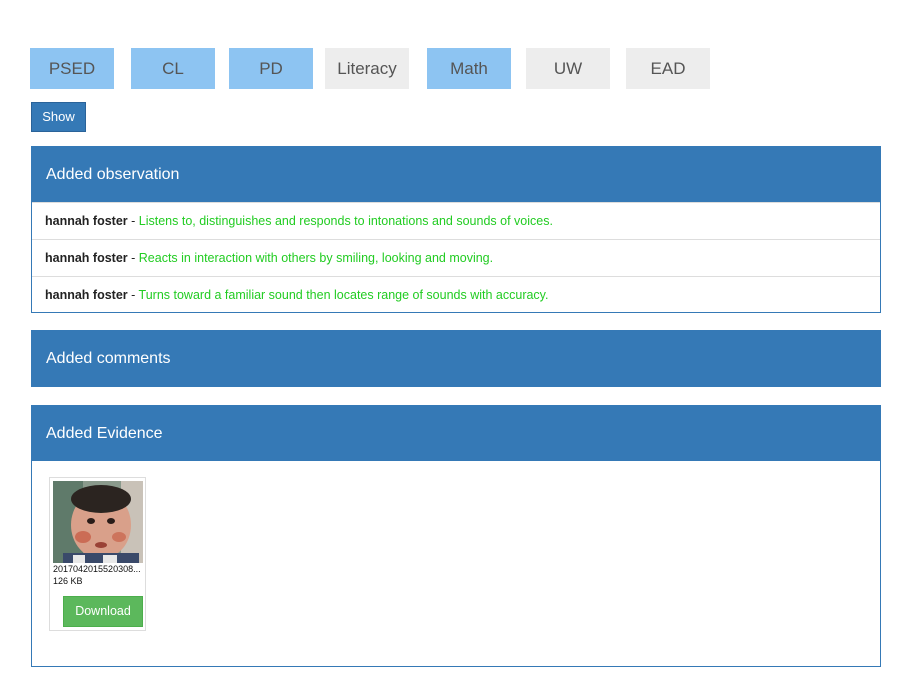  I want to click on tab-cl: CL, so click(173, 68).